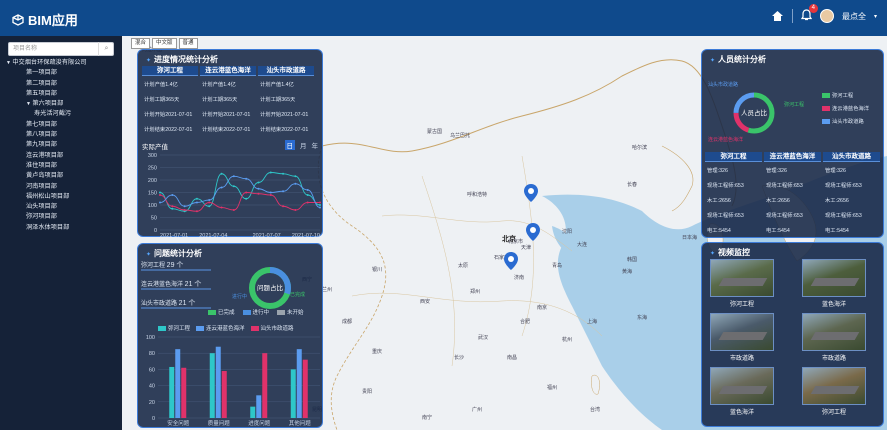 This screenshot has width=887, height=430. Describe the element at coordinates (851, 157) in the screenshot. I see `staff-column-header: 汕头市政道路` at that location.